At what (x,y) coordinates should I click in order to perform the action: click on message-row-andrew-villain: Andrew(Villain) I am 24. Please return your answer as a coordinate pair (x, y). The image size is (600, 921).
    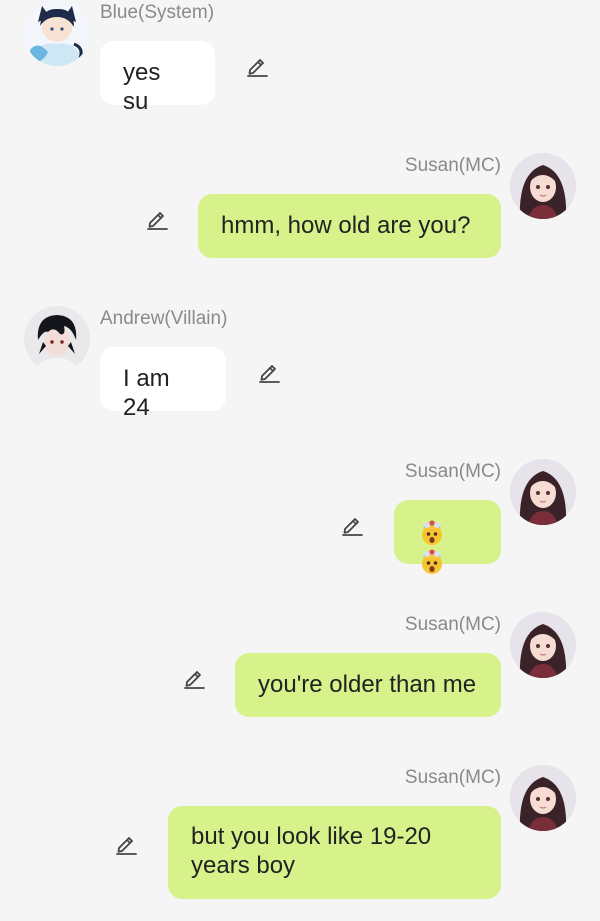
    Looking at the image, I should click on (300, 363).